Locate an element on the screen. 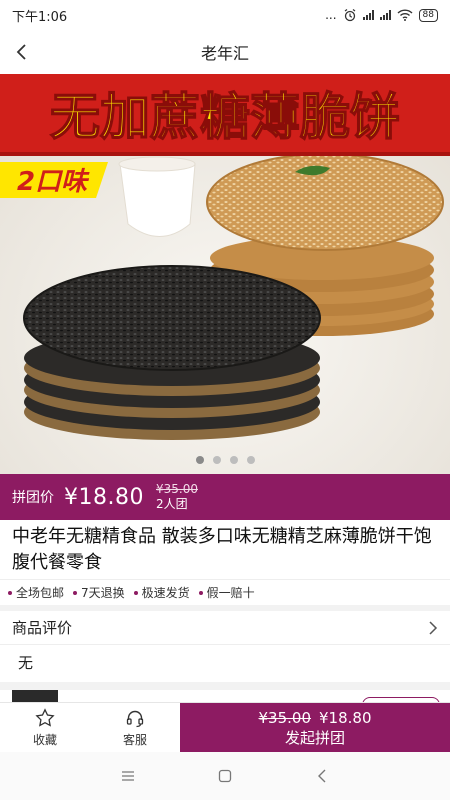  group-size: 2人团 is located at coordinates (171, 504).